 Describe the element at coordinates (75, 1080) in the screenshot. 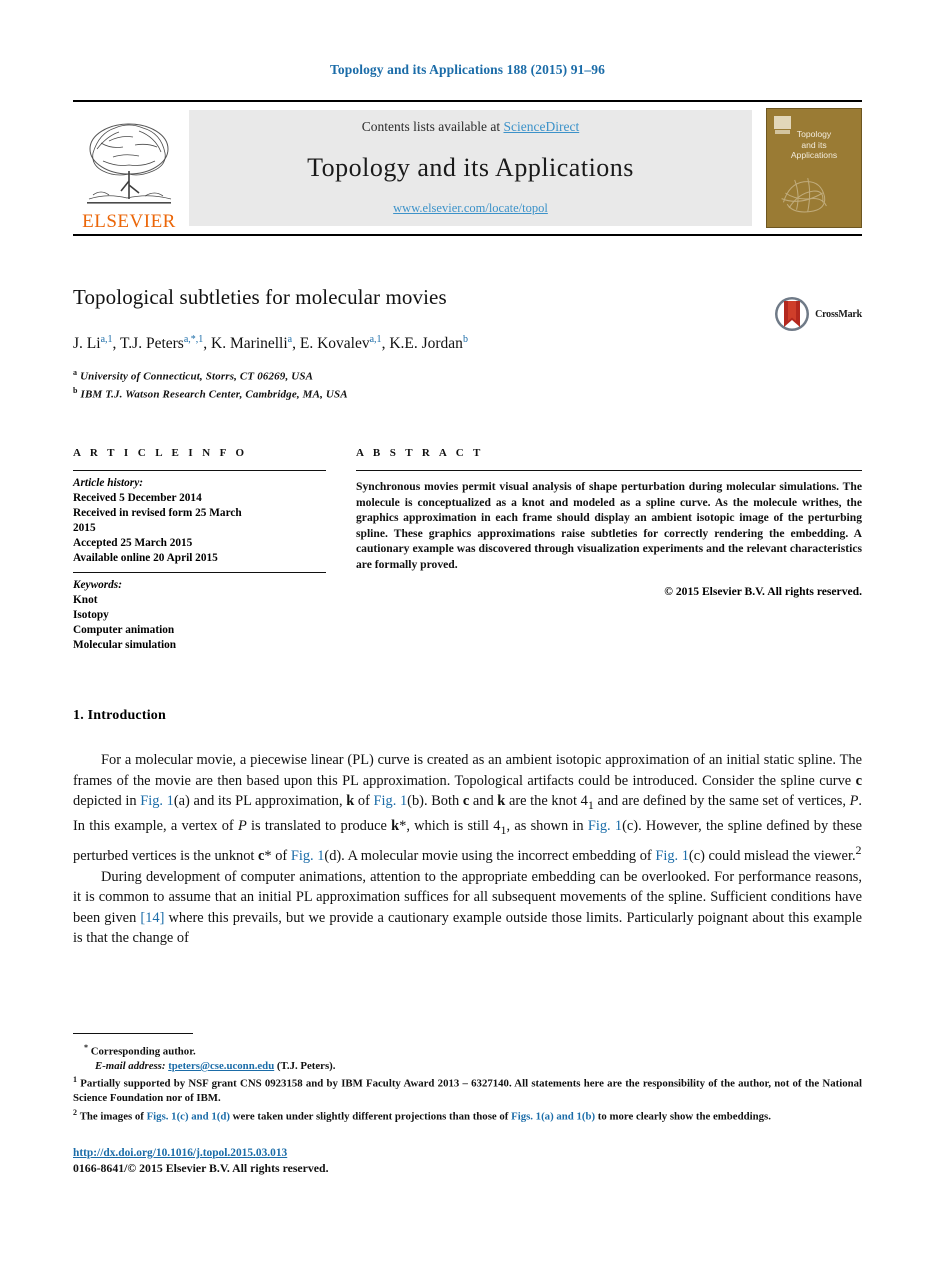

I see `footnote-marker: 1` at that location.